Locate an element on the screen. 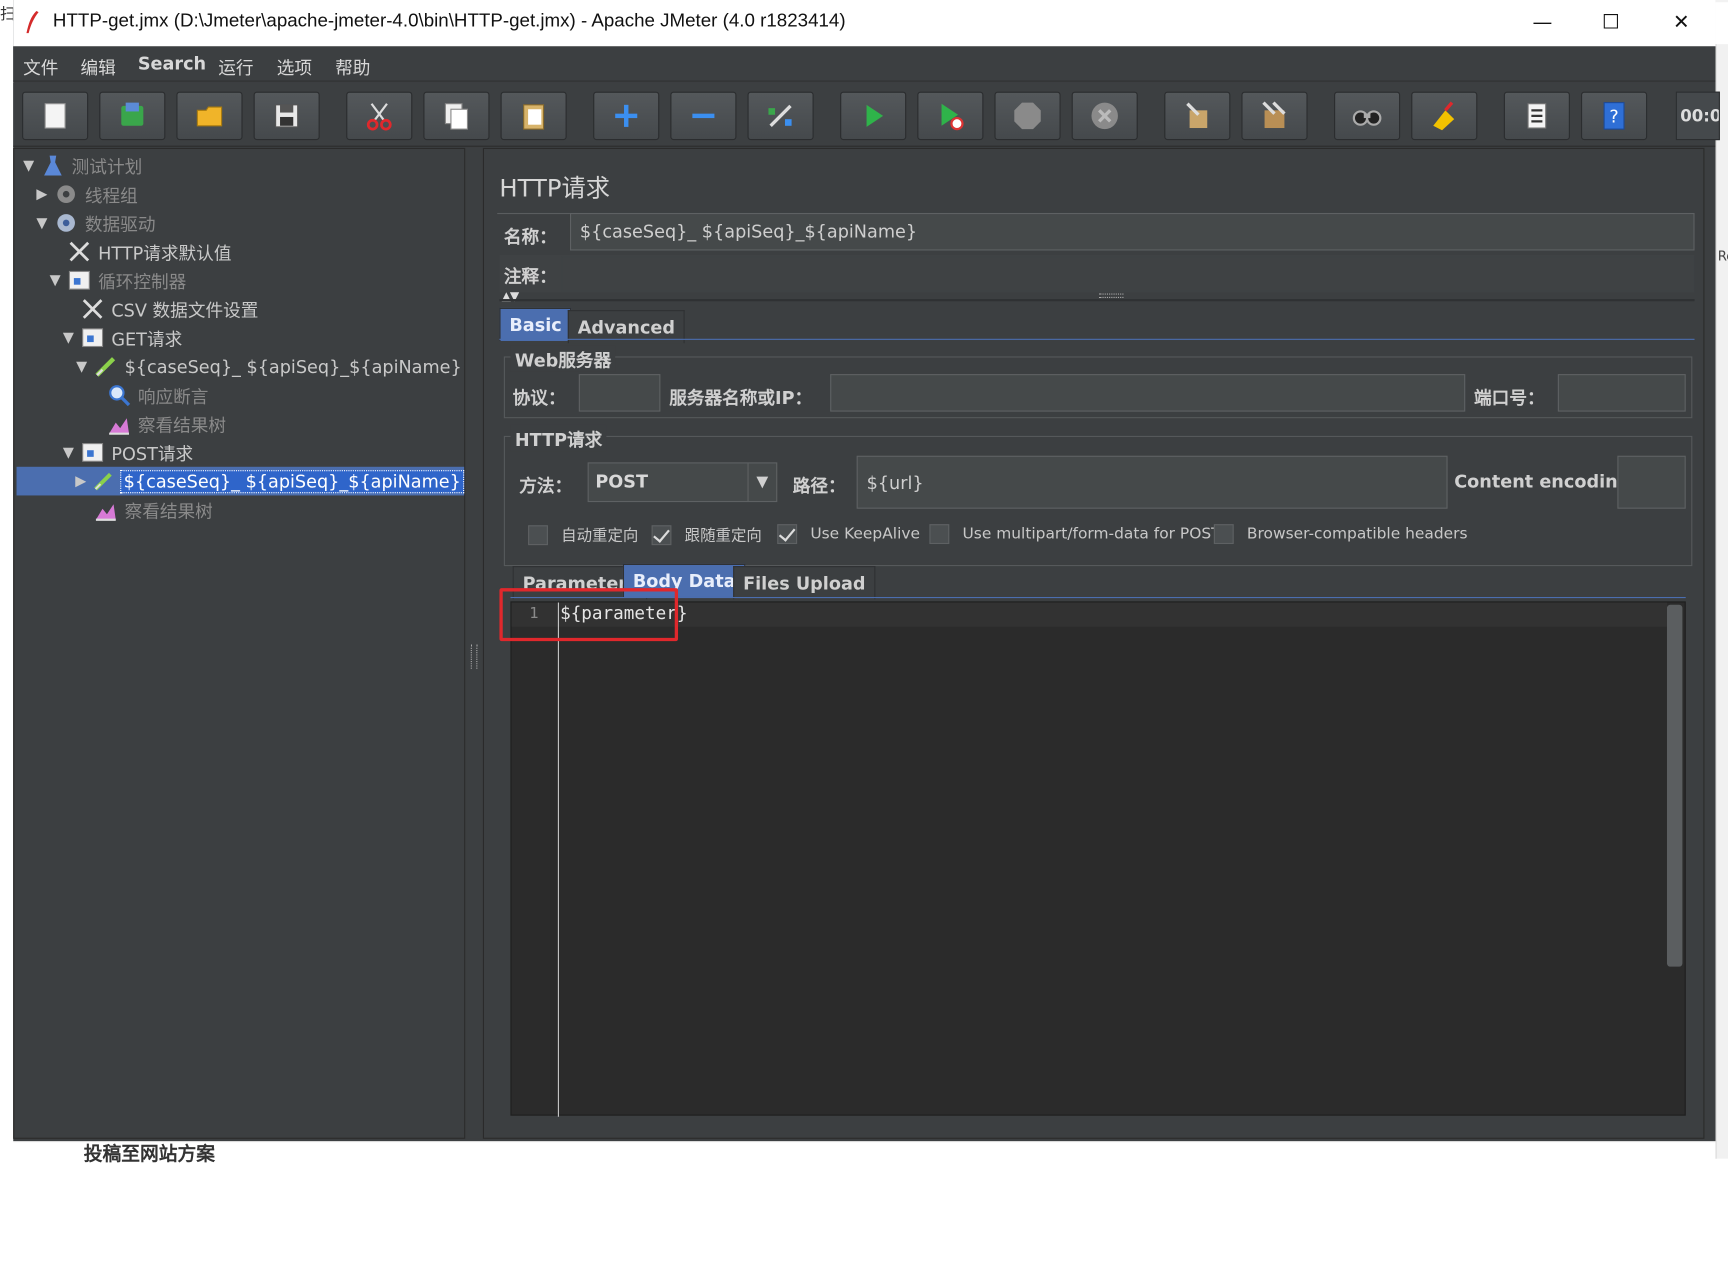  open-icon is located at coordinates (209, 116).